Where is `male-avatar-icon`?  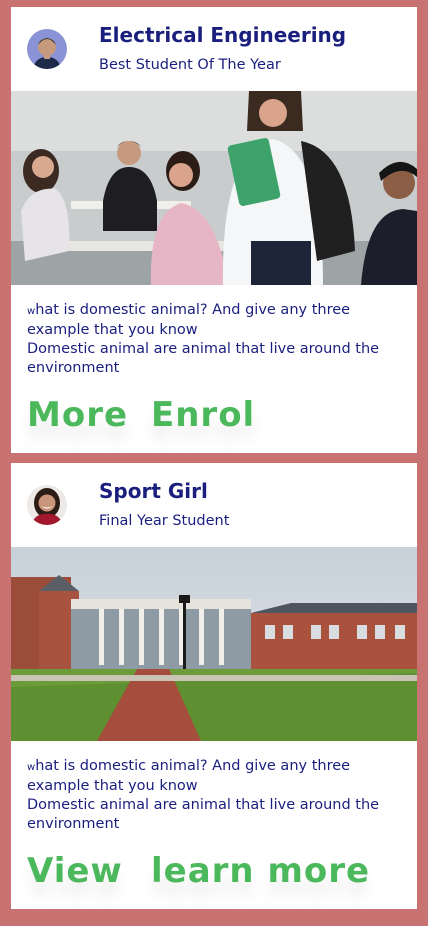 male-avatar-icon is located at coordinates (47, 49).